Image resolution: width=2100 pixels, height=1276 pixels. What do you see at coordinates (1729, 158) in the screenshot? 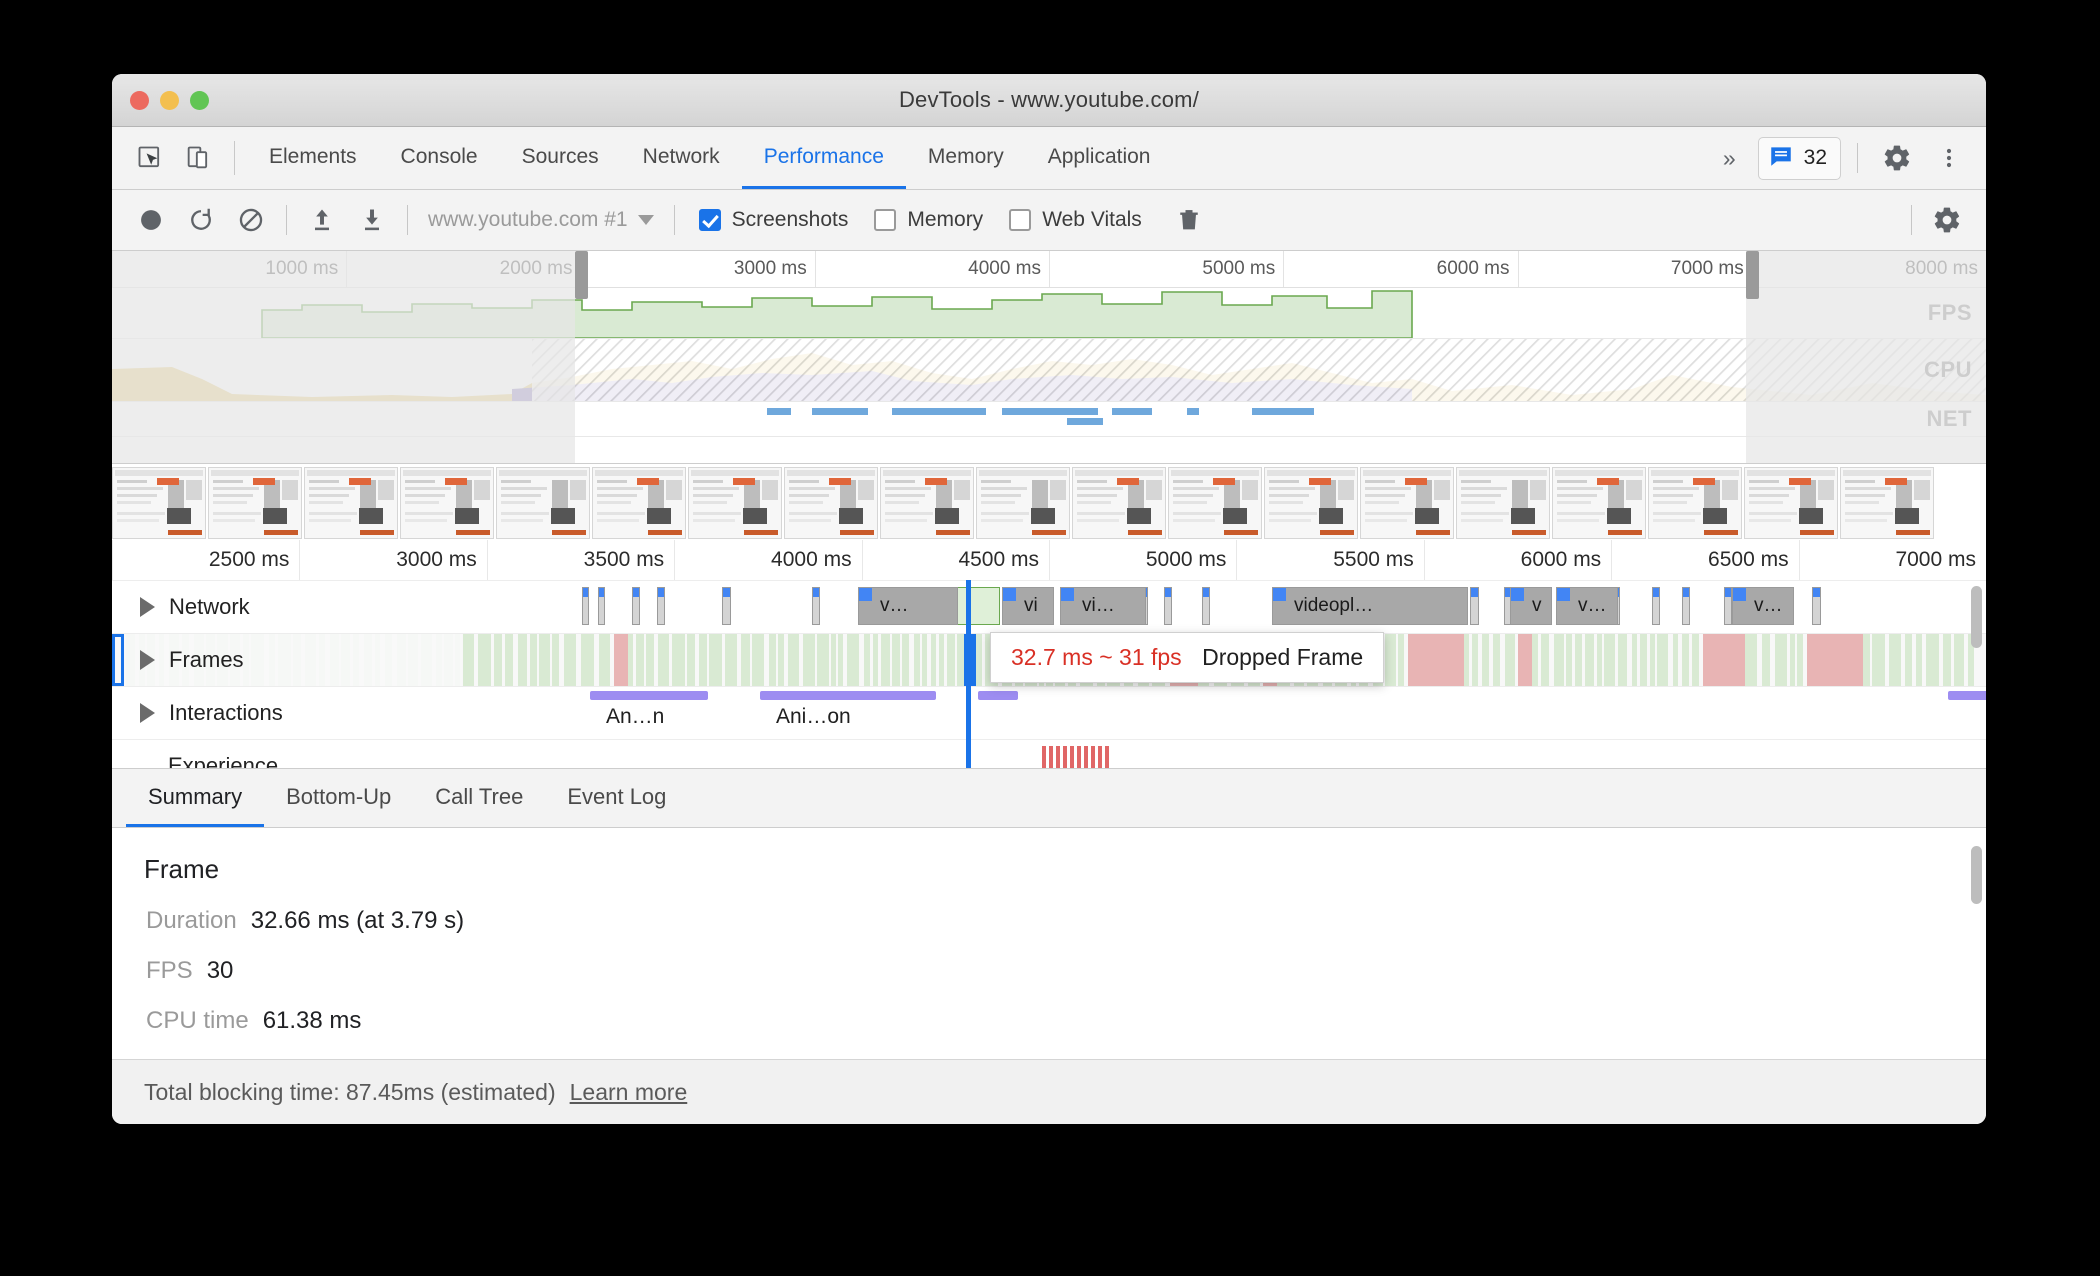
I see `chevron-double-right-icon: »` at bounding box center [1729, 158].